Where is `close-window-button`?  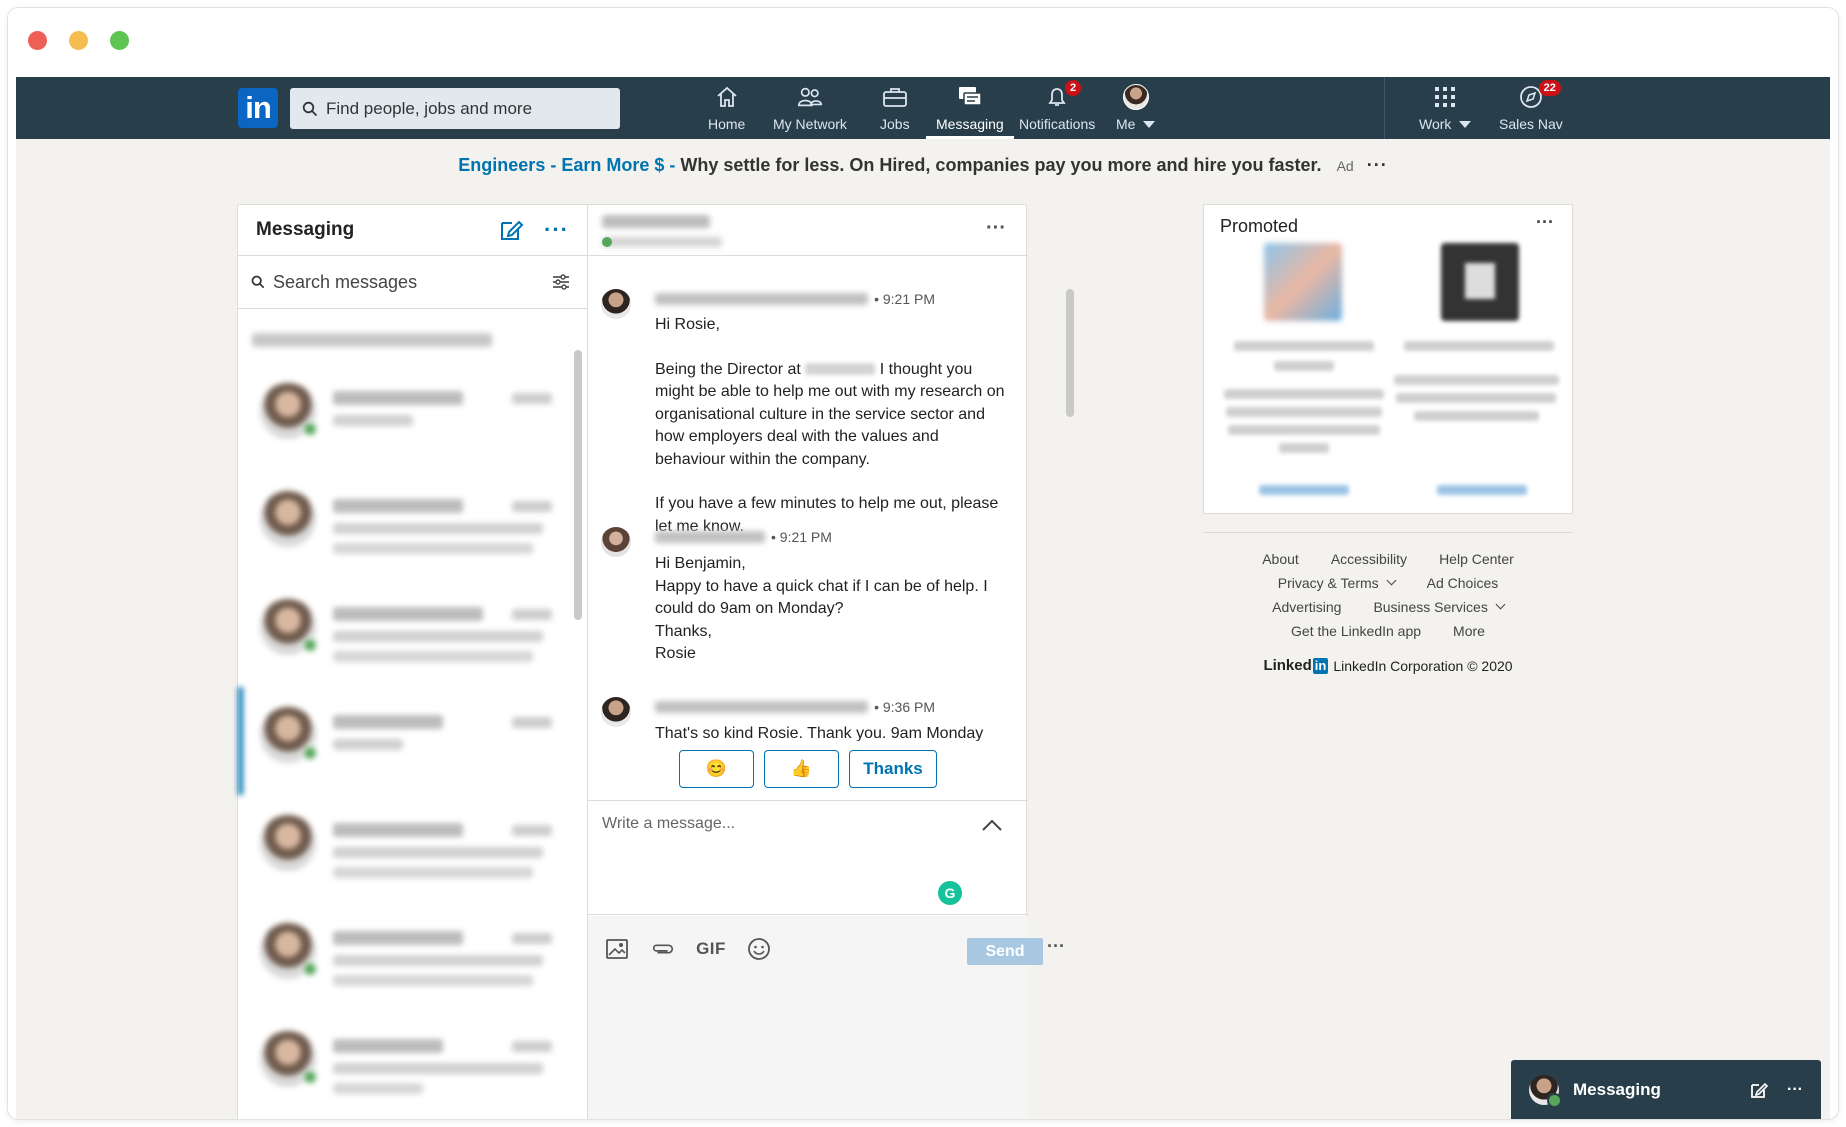 close-window-button is located at coordinates (37, 40).